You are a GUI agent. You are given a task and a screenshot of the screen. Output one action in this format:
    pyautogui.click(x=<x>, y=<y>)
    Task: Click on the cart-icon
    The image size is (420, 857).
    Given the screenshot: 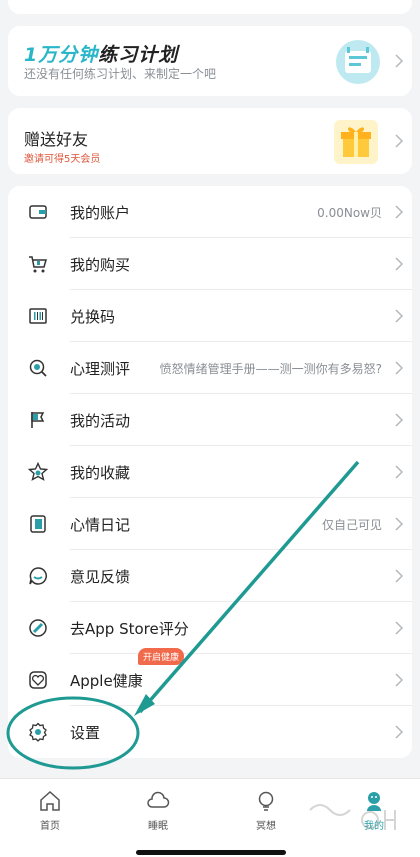 What is the action you would take?
    pyautogui.click(x=38, y=264)
    